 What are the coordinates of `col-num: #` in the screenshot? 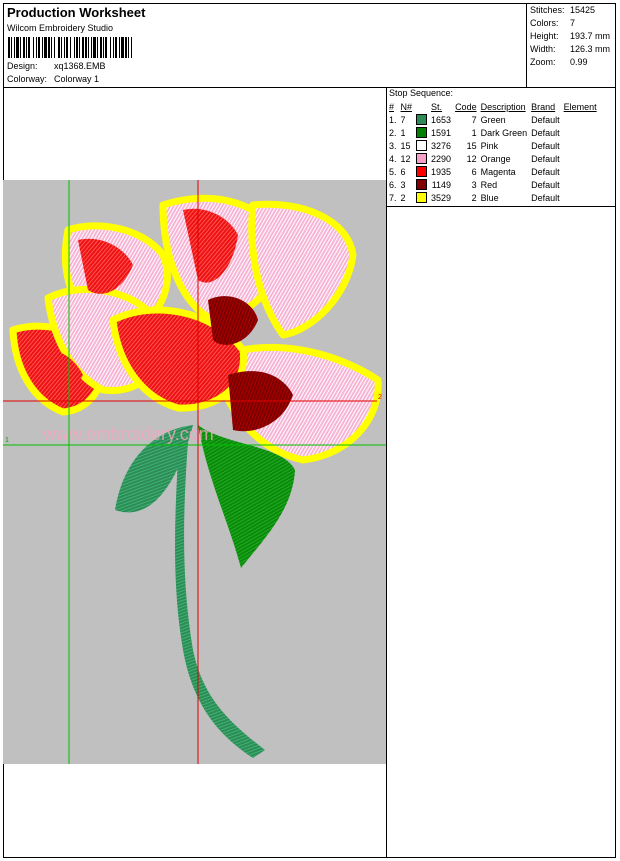 It's located at (392, 106).